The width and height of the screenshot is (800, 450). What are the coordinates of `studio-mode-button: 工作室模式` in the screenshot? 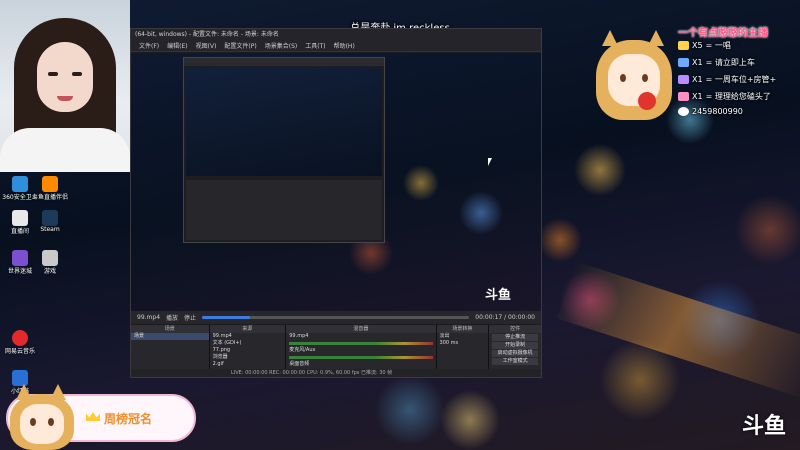 It's located at (515, 361).